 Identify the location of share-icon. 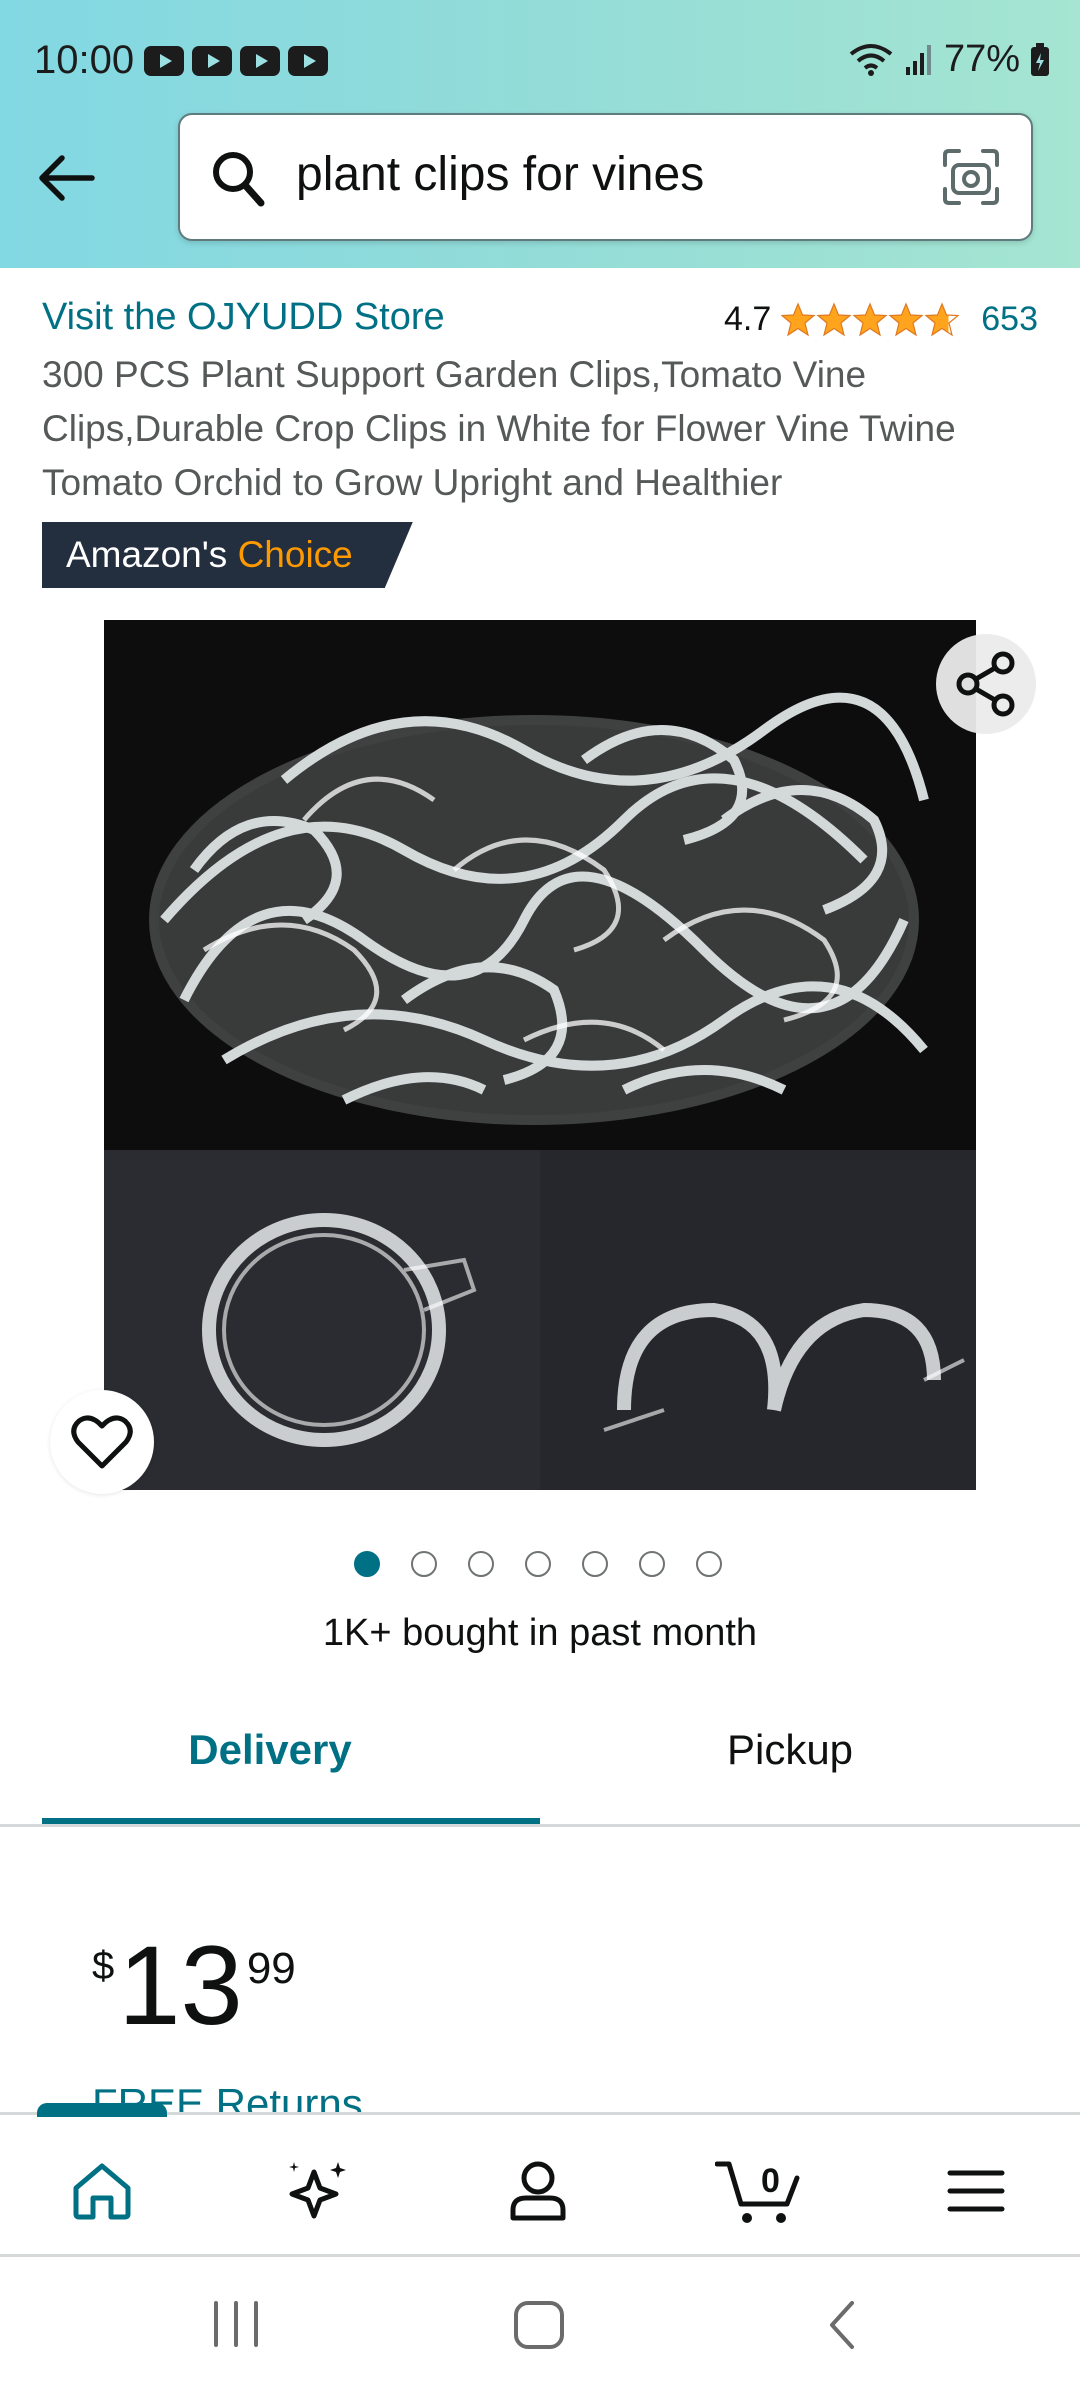
(985, 684).